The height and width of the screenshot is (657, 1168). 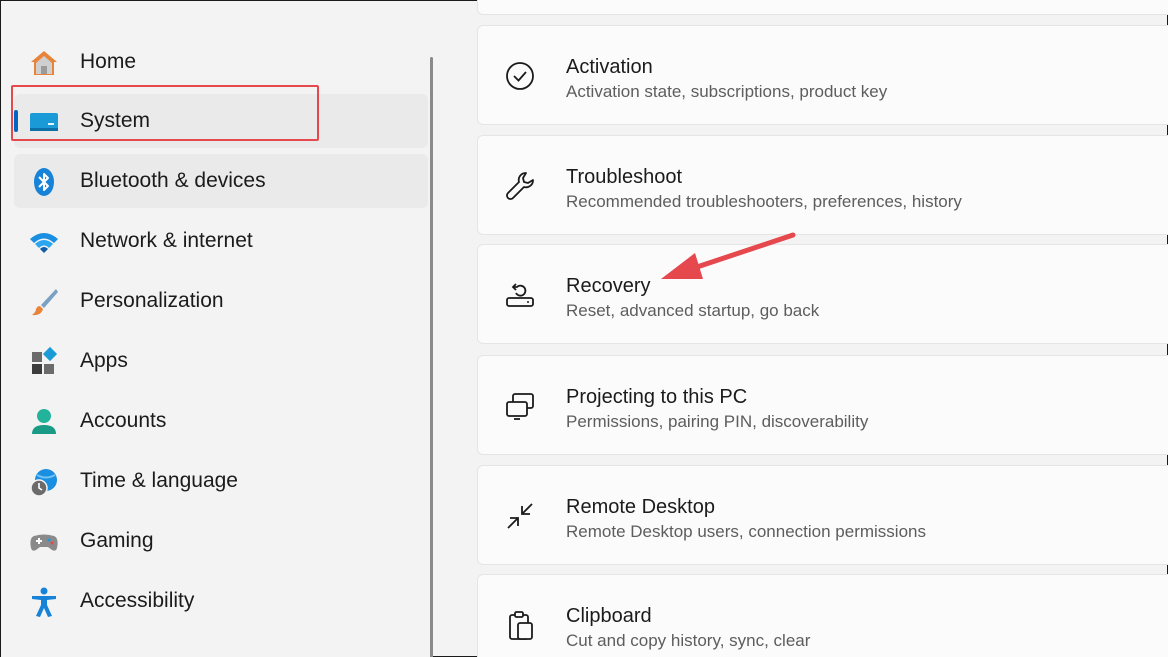 What do you see at coordinates (44, 422) in the screenshot?
I see `person-icon` at bounding box center [44, 422].